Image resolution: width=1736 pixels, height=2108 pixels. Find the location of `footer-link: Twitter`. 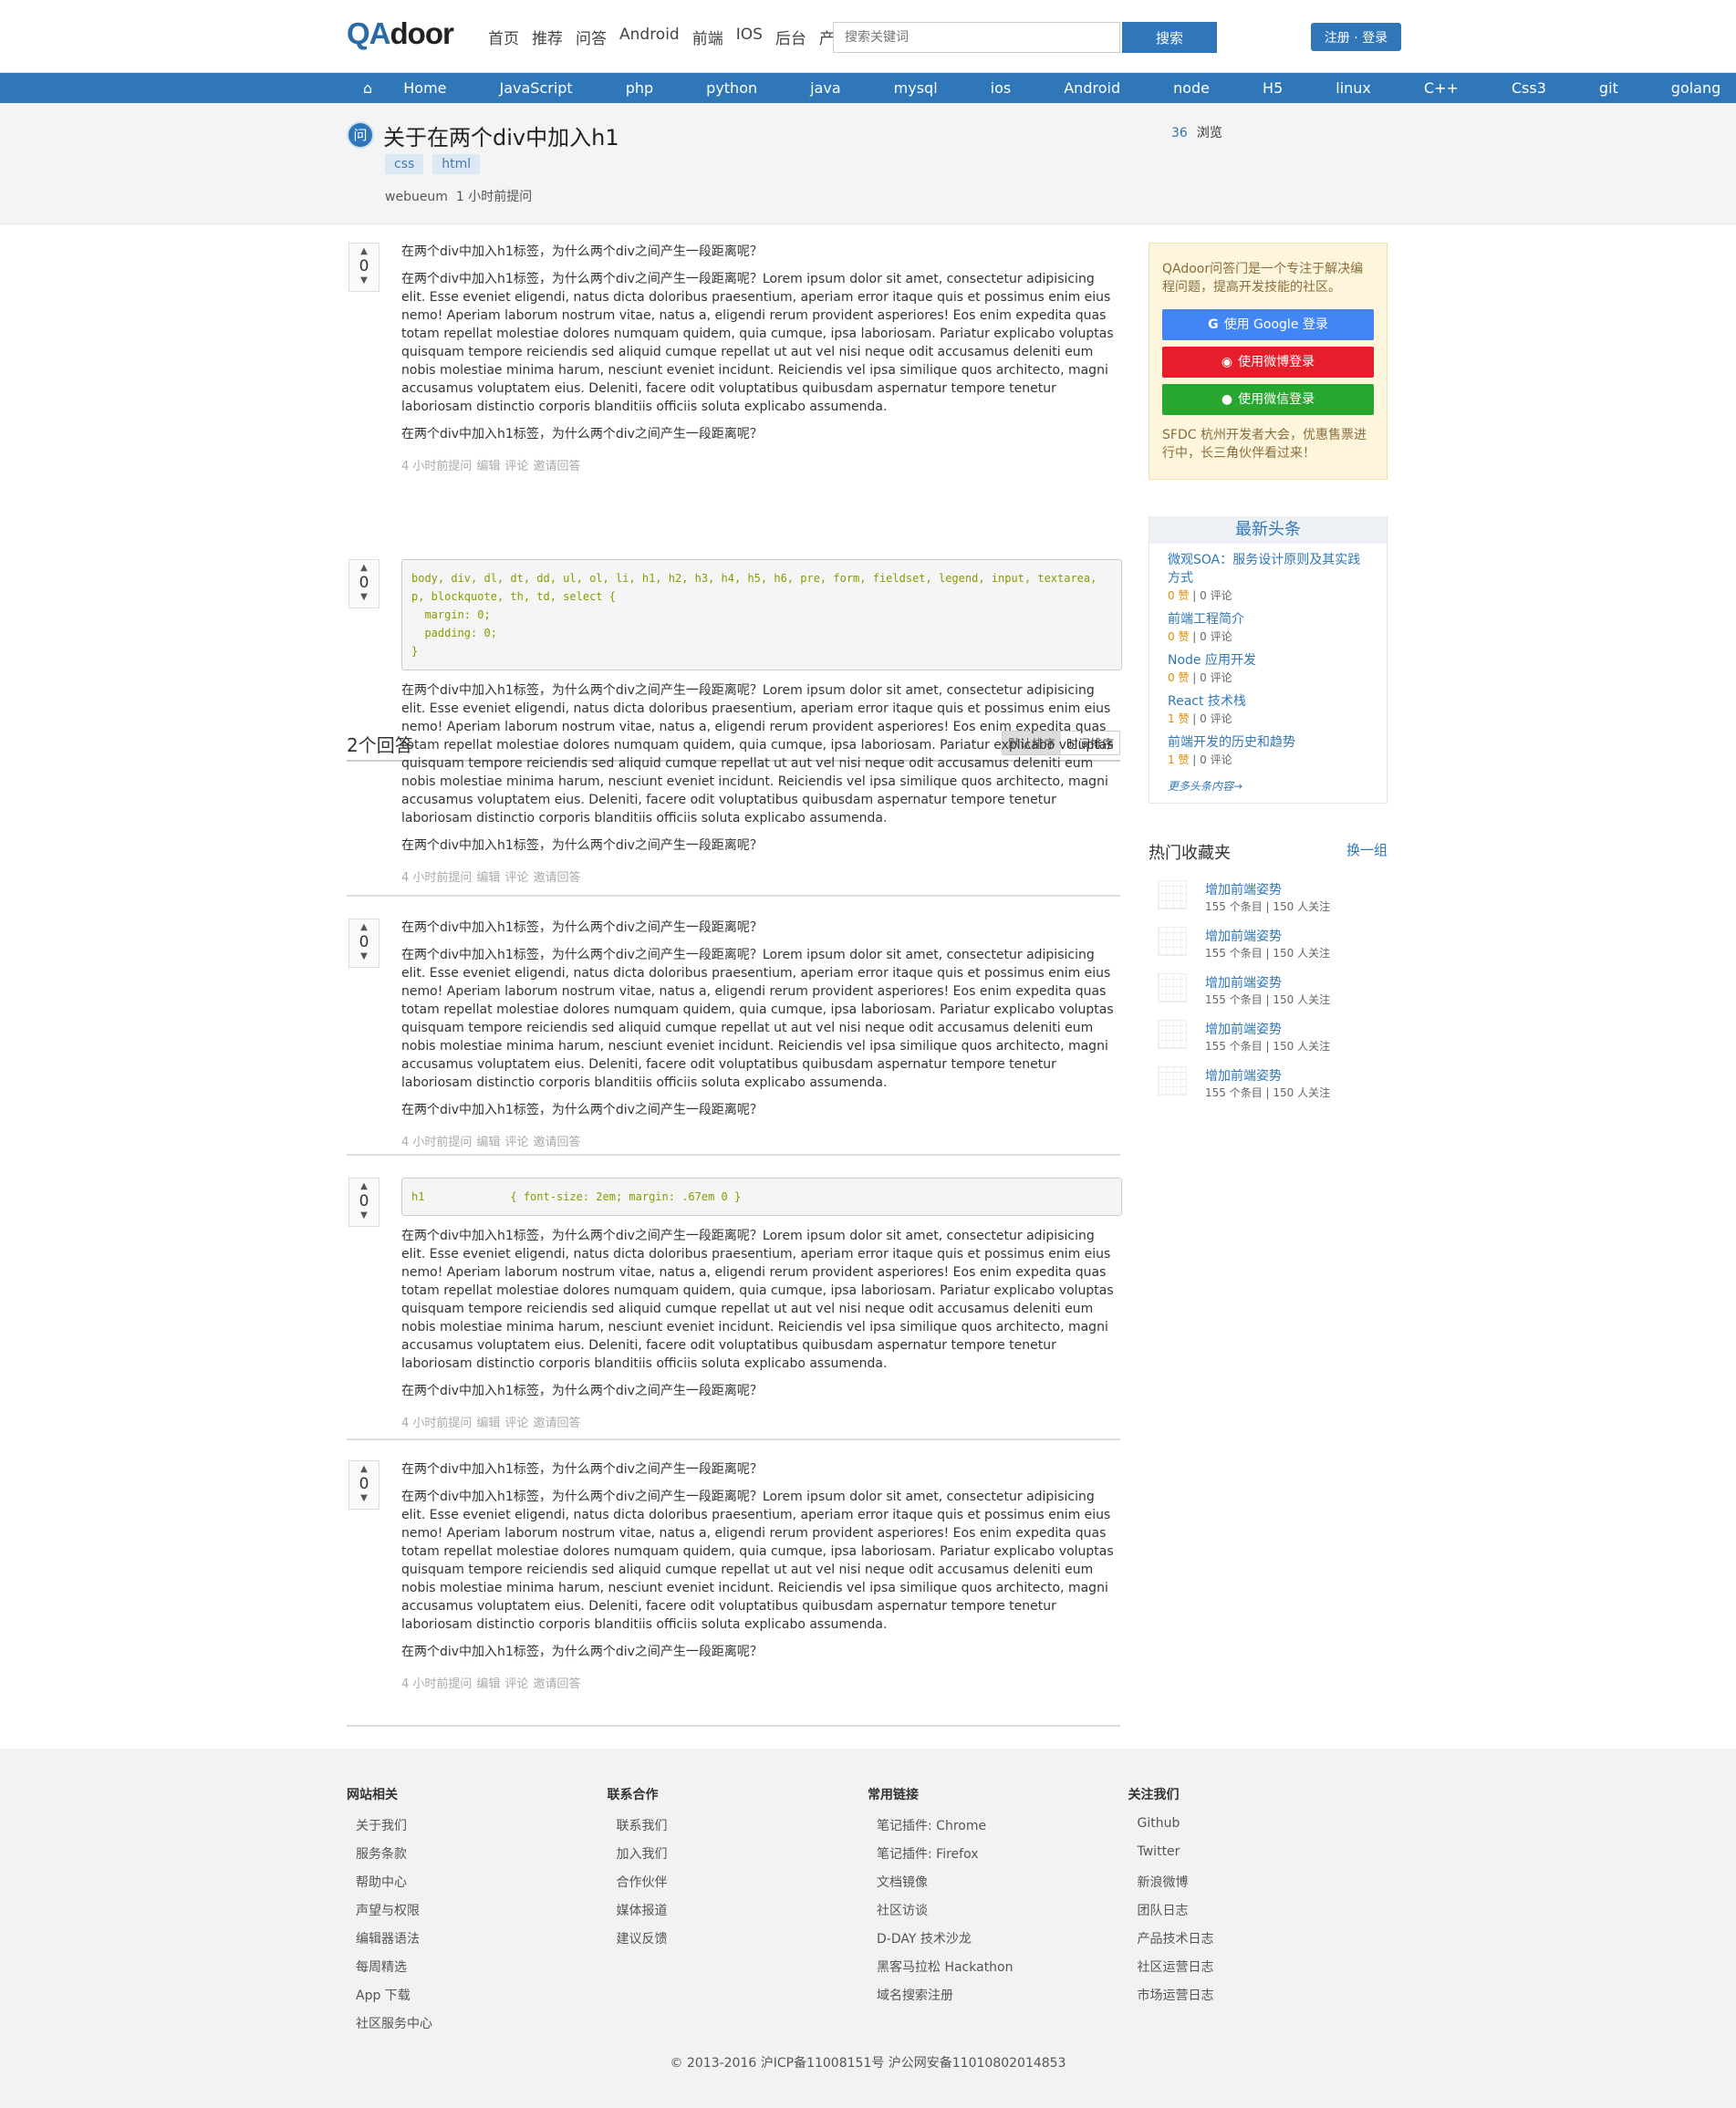

footer-link: Twitter is located at coordinates (1263, 1858).